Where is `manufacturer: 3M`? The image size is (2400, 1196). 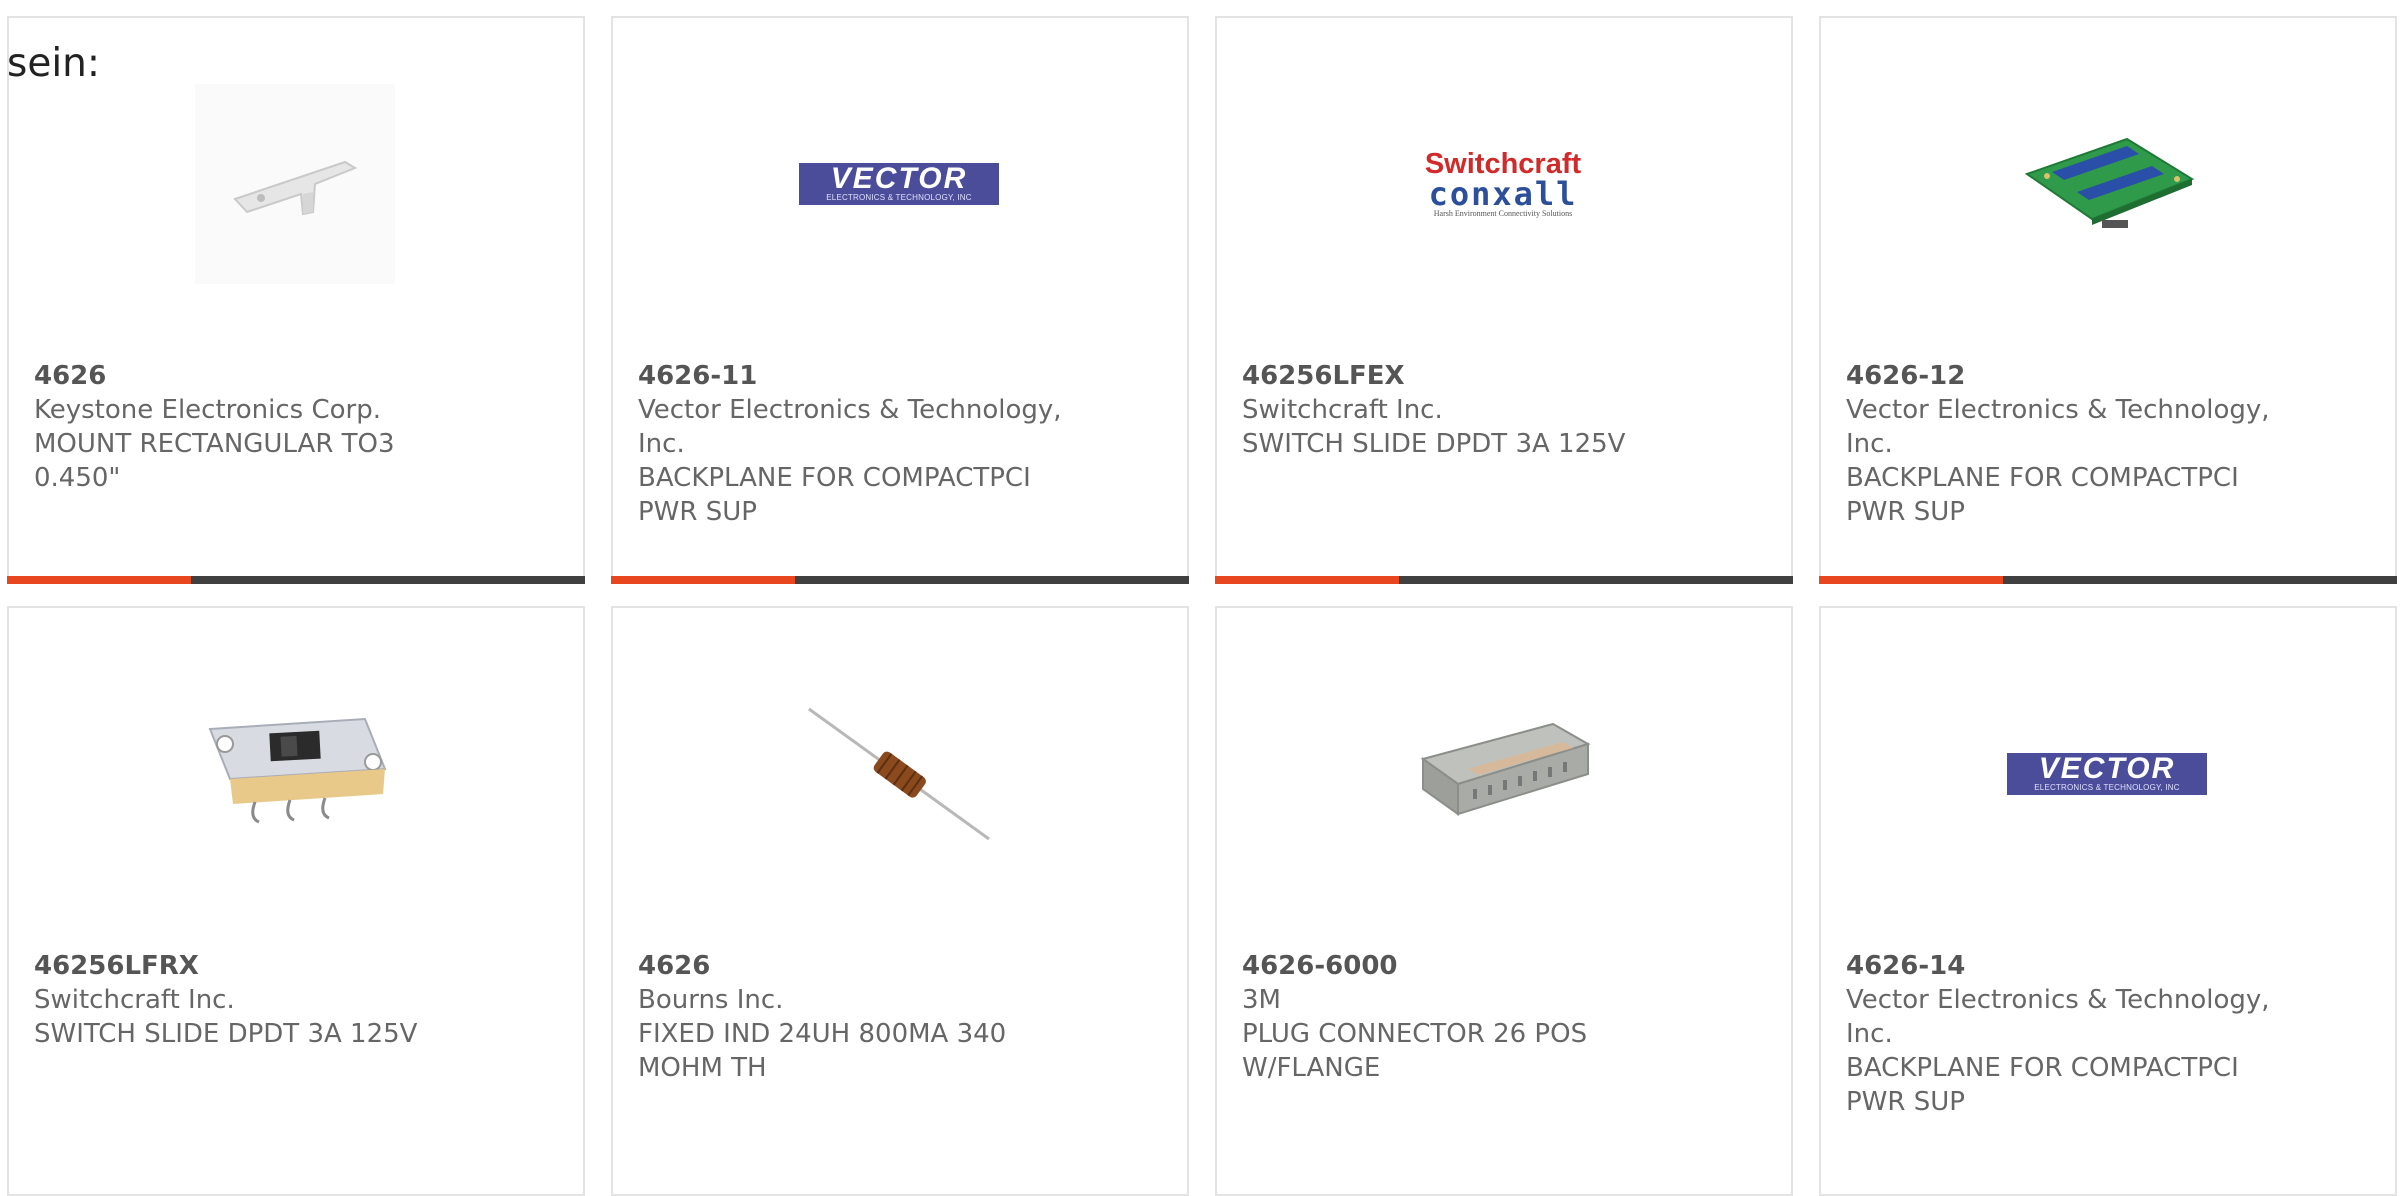 manufacturer: 3M is located at coordinates (1261, 1000).